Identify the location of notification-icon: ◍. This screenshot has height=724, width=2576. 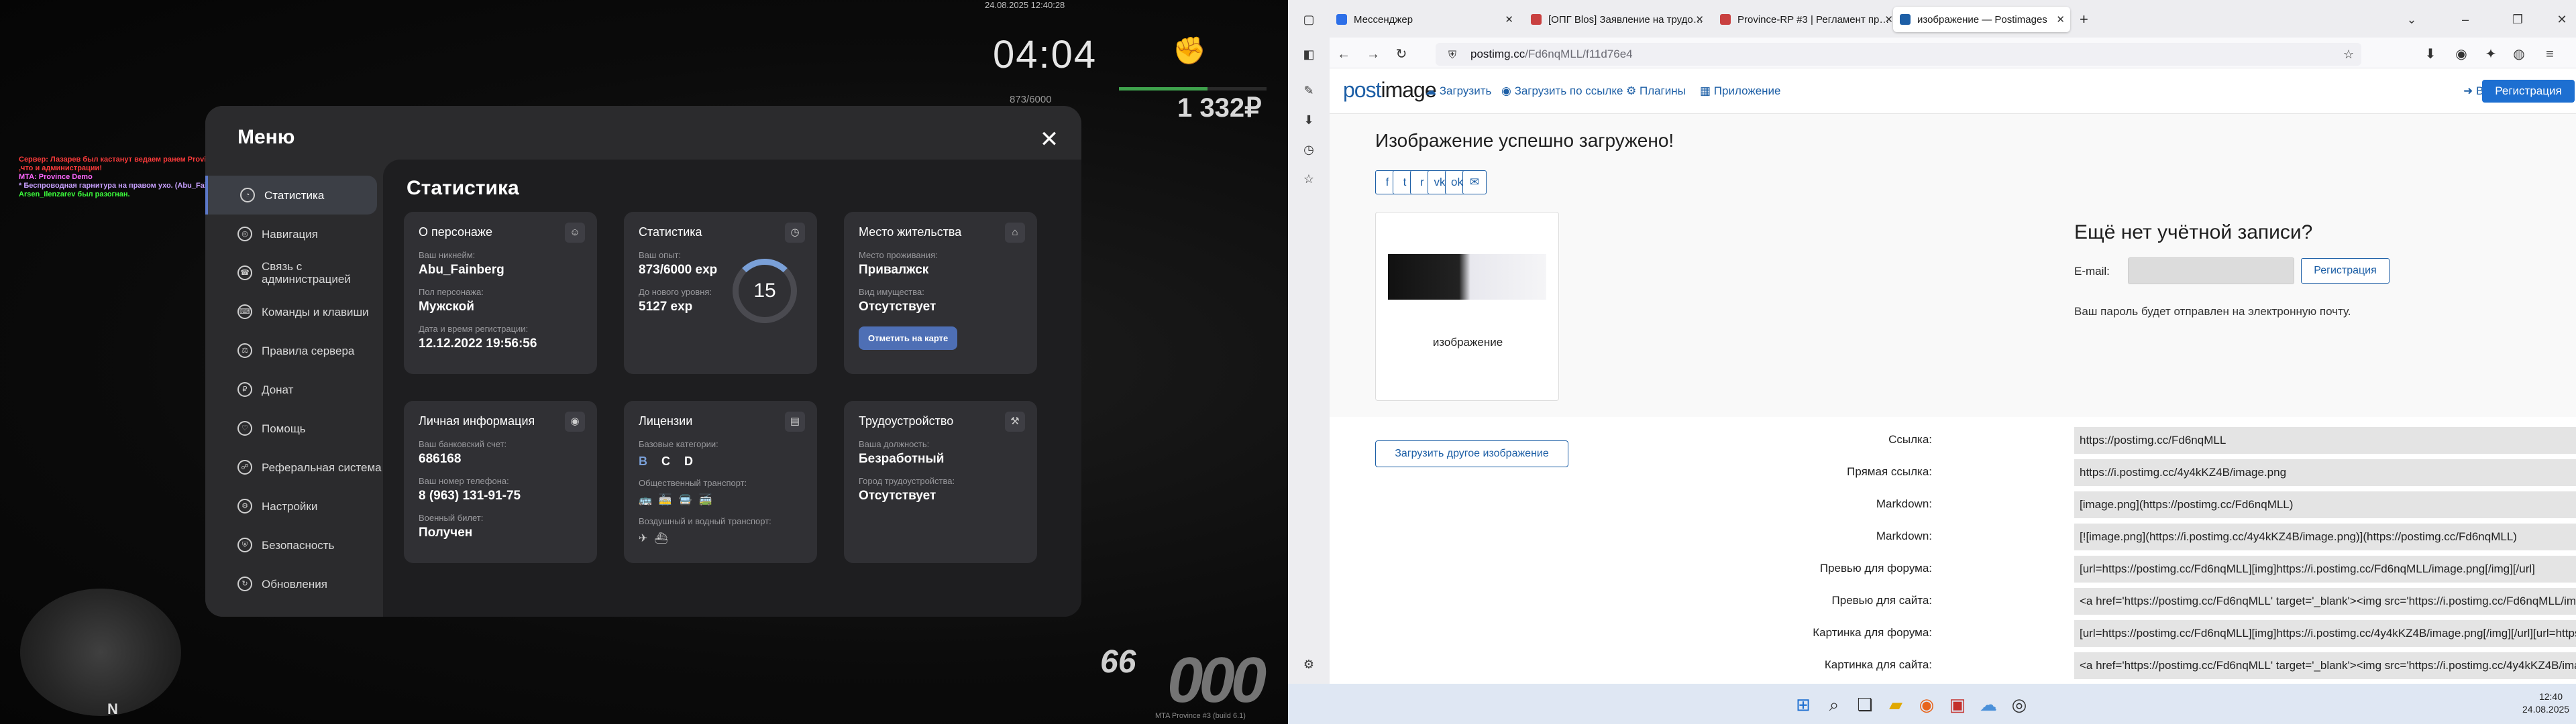
(2519, 55).